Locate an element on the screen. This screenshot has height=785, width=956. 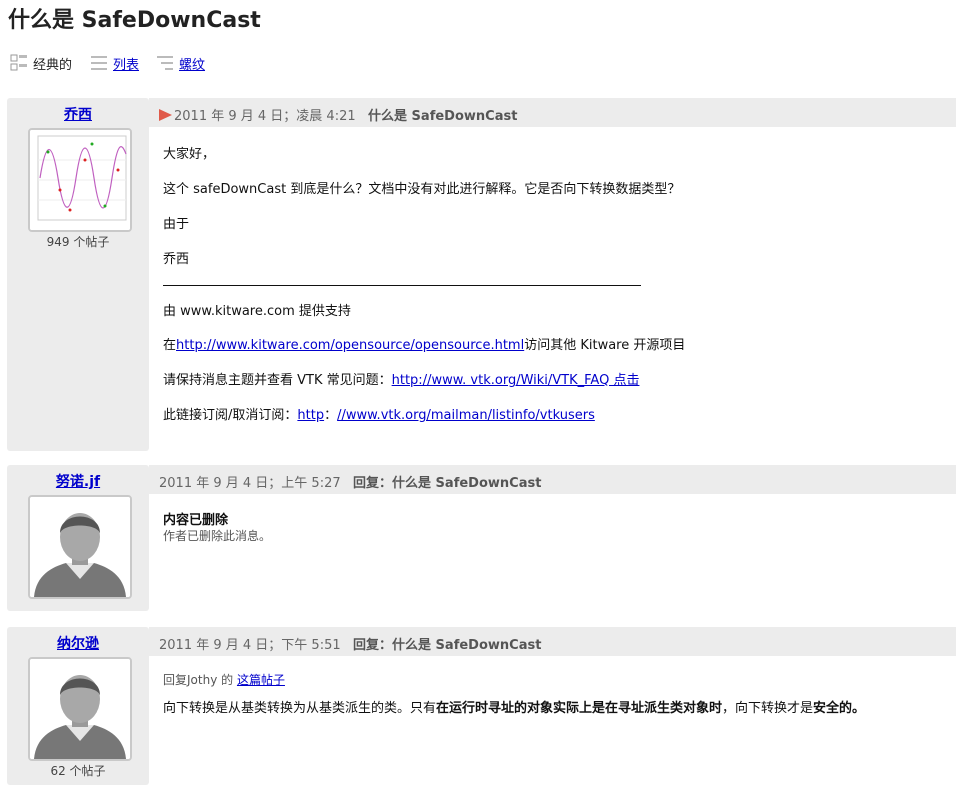
post-author-panel: 乔西 949 个帖子 is located at coordinates (78, 274).